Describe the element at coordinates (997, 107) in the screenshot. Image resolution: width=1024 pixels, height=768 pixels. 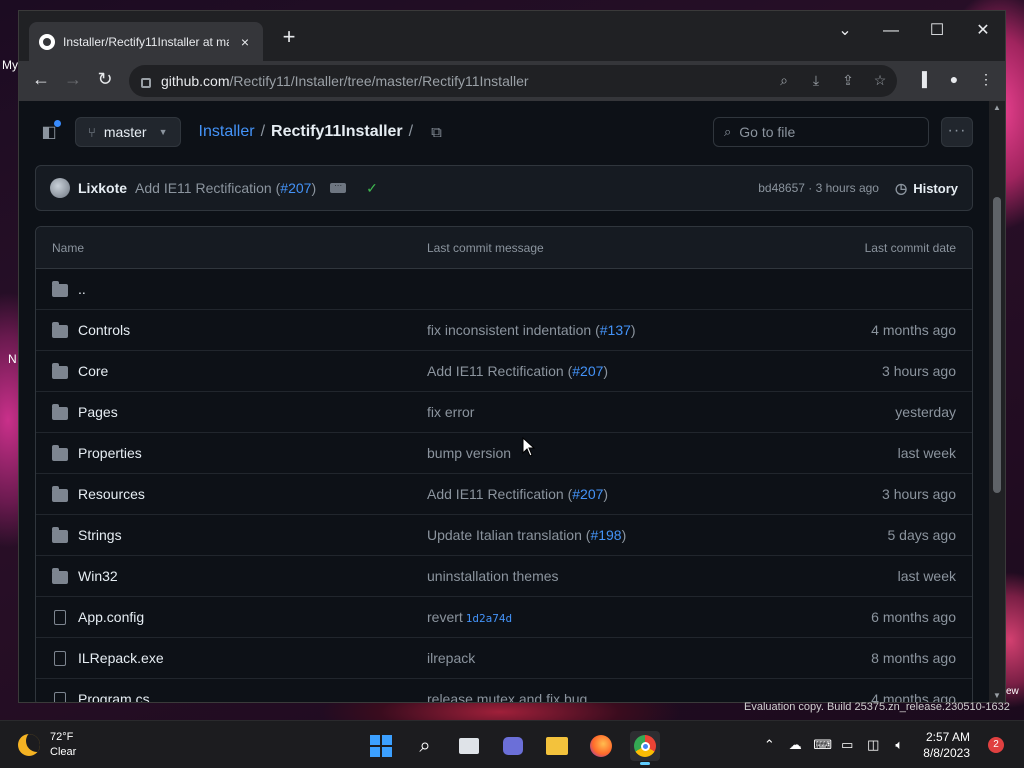
I see `scroll-up-arrow: ▲` at that location.